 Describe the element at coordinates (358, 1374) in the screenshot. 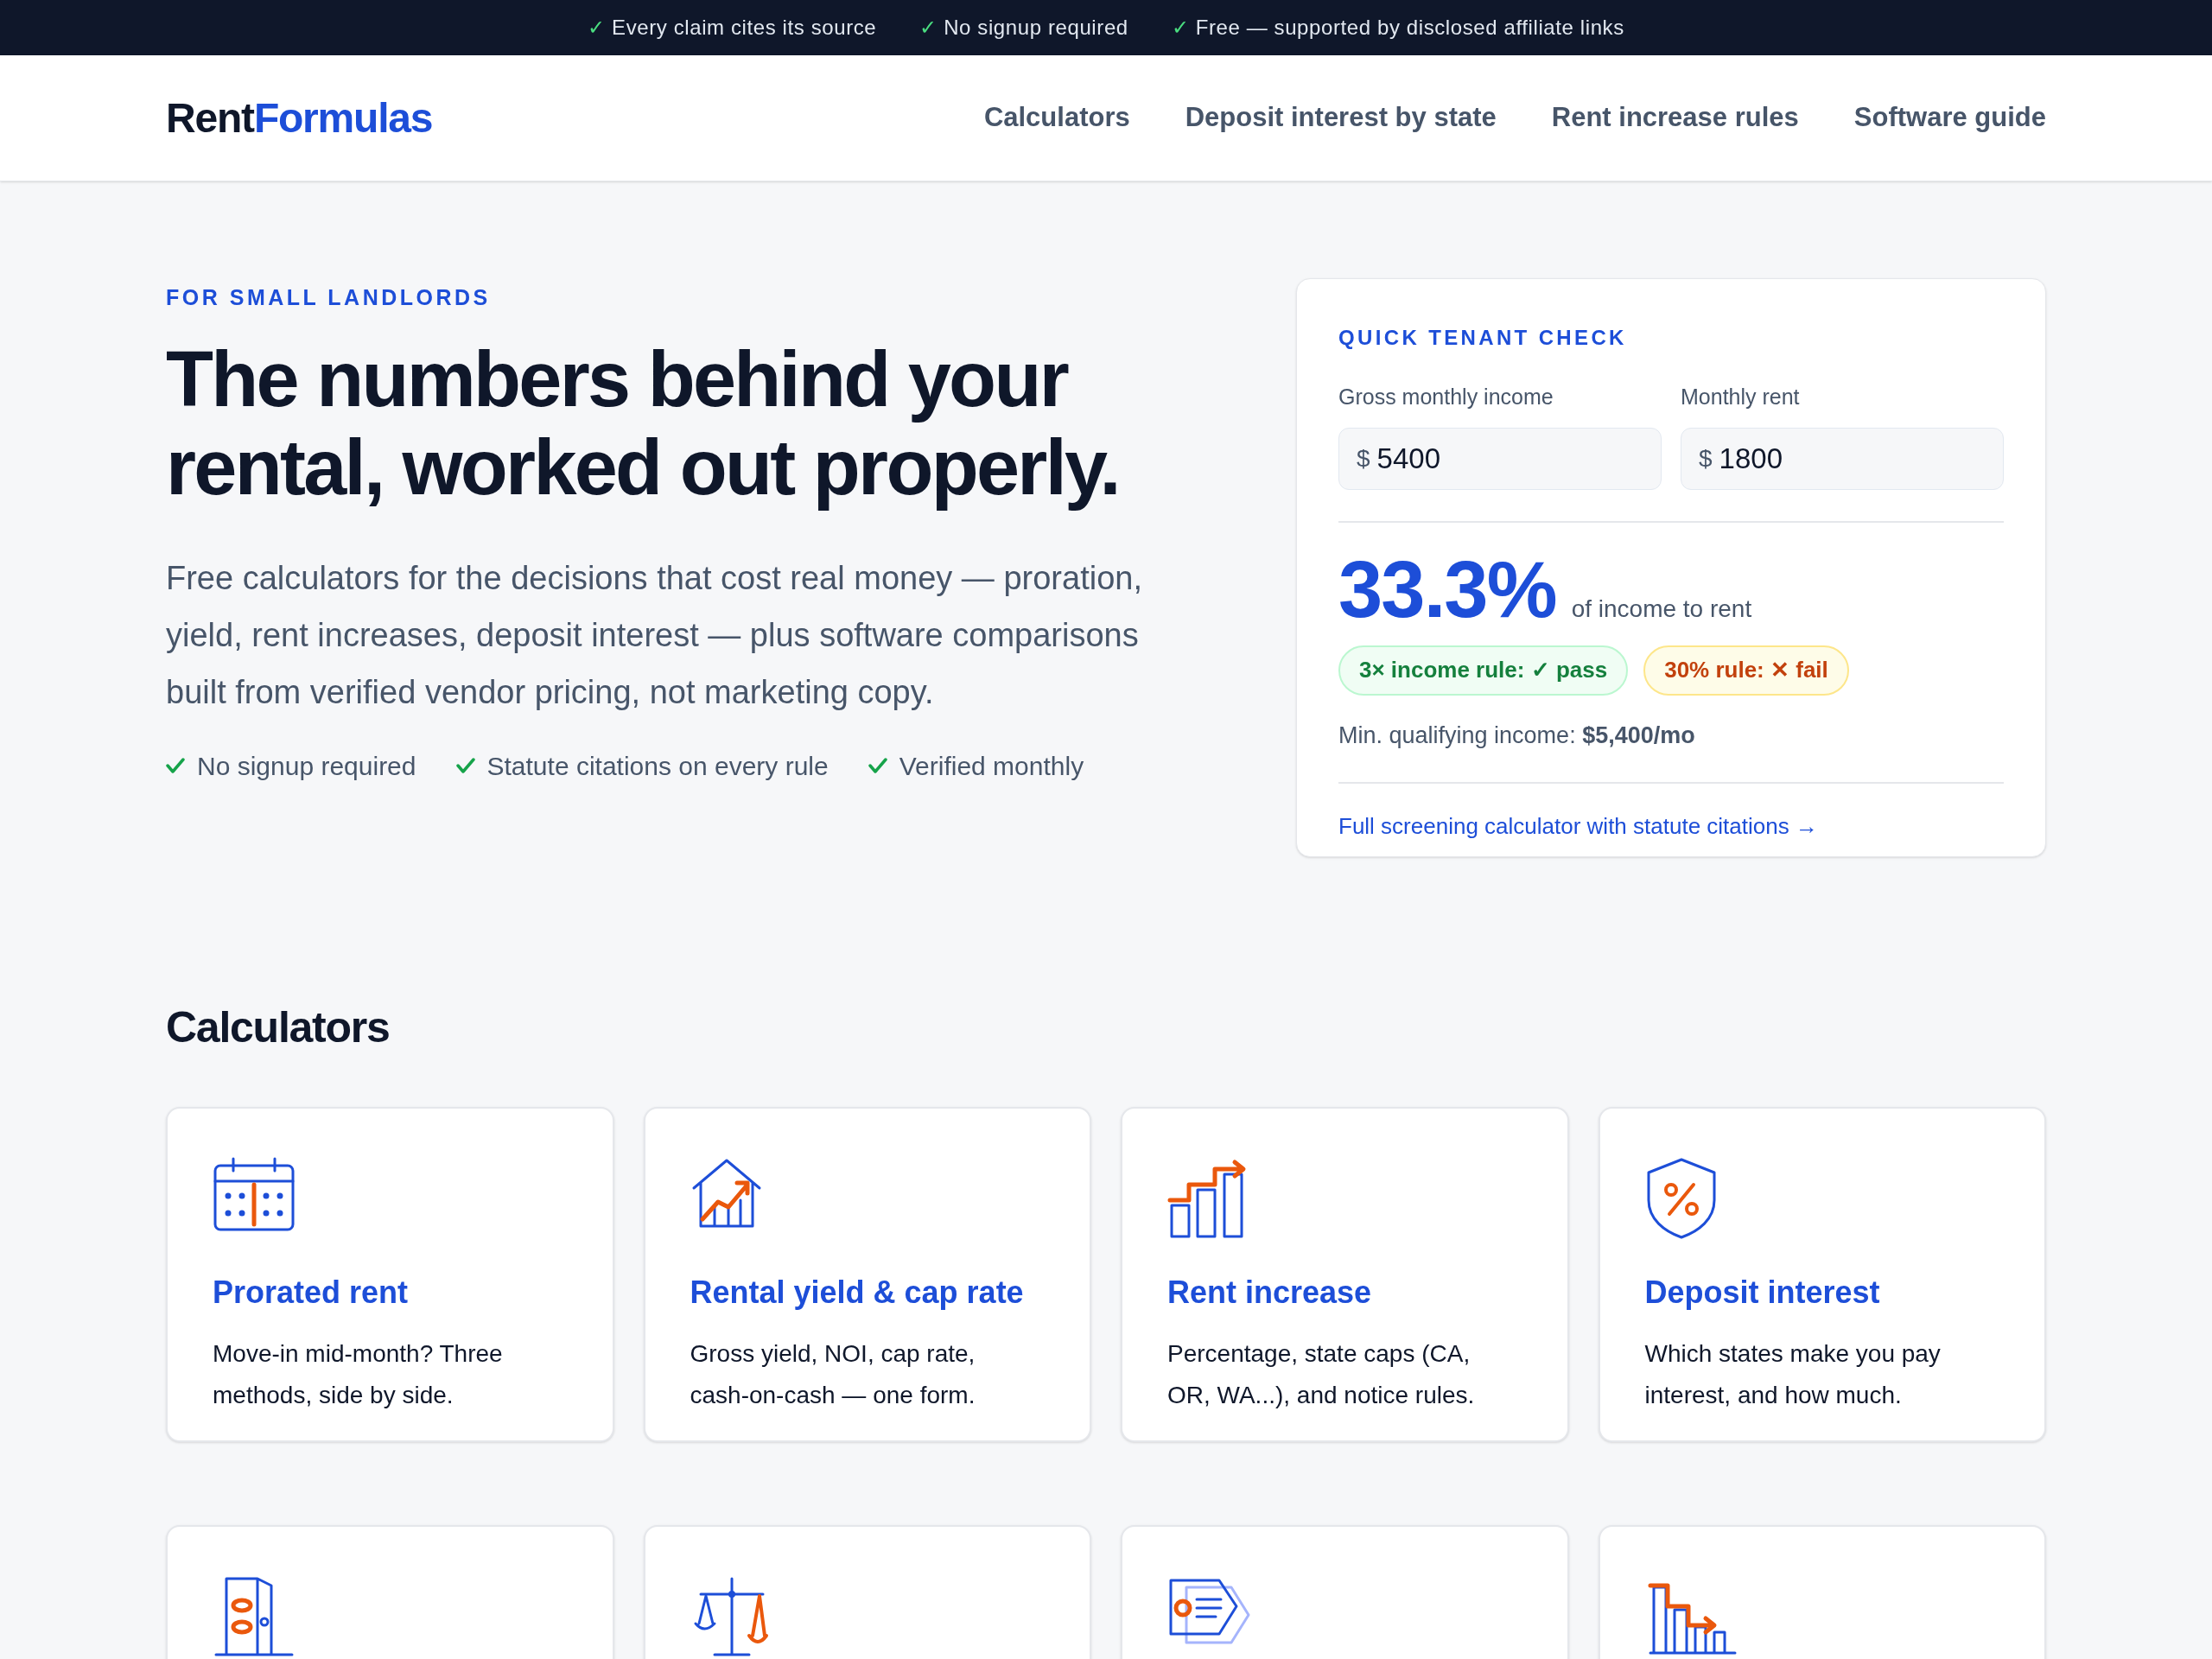

I see `card-description: Move-in mid-month? Three methods, side by side.` at that location.